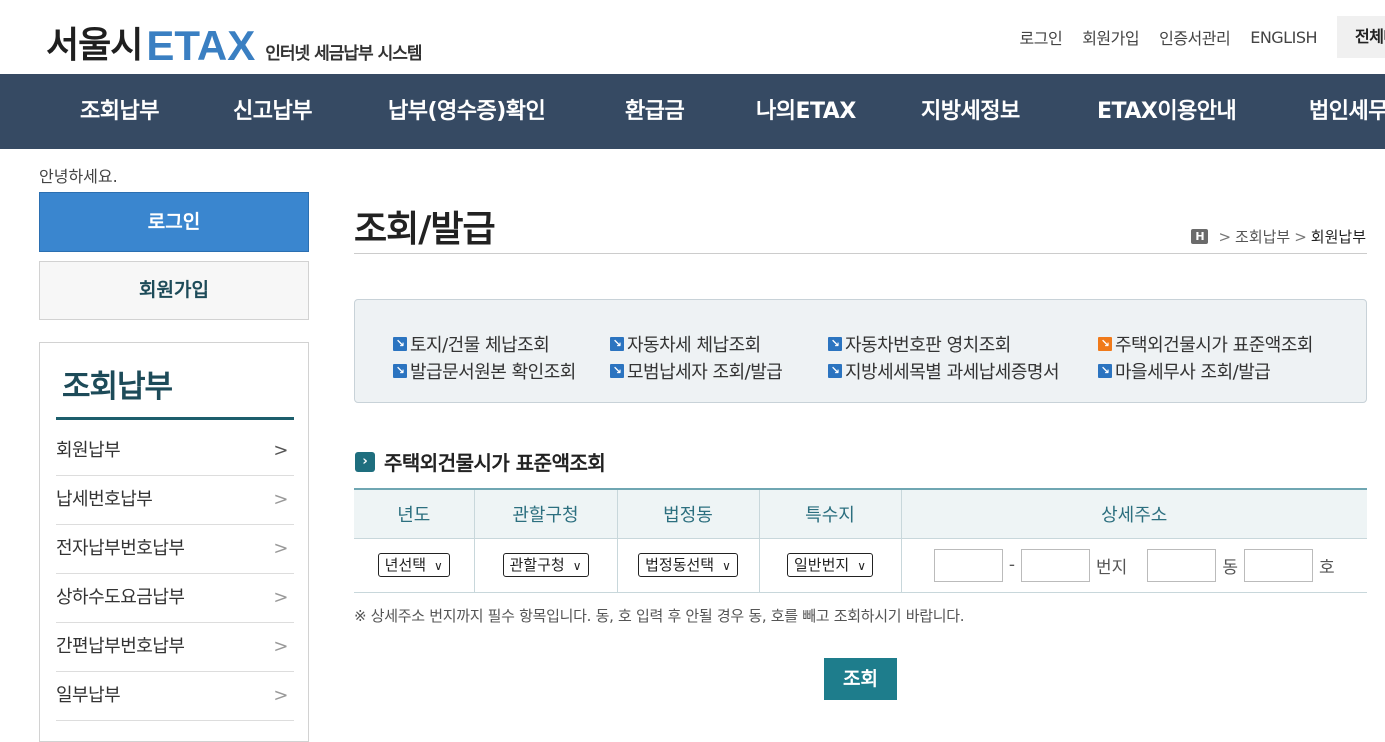 This screenshot has width=1385, height=742. I want to click on nav-item-inquiry-payment: 조회납부, so click(119, 111).